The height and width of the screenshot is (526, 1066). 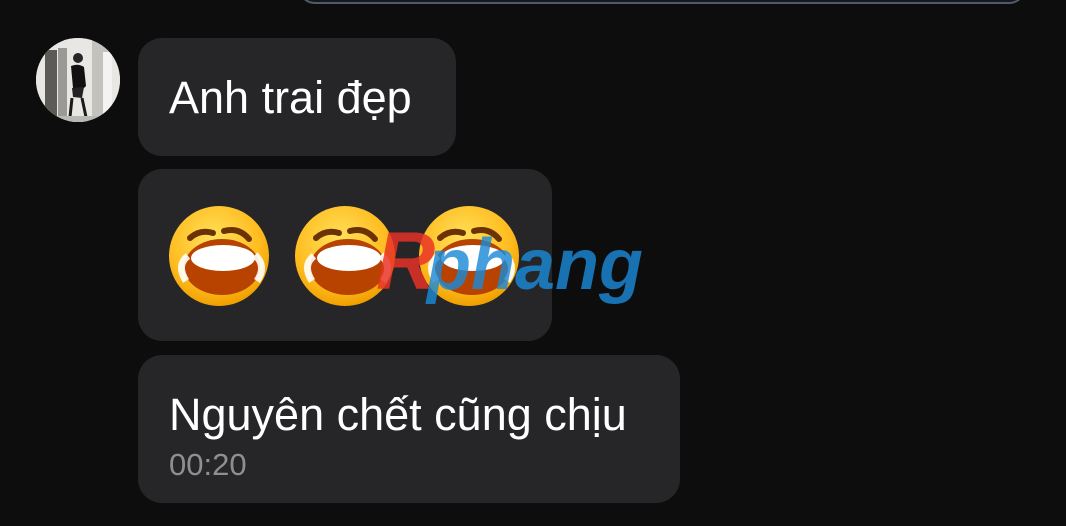 What do you see at coordinates (219, 256) in the screenshot?
I see `laughing-crying-emoji-icon` at bounding box center [219, 256].